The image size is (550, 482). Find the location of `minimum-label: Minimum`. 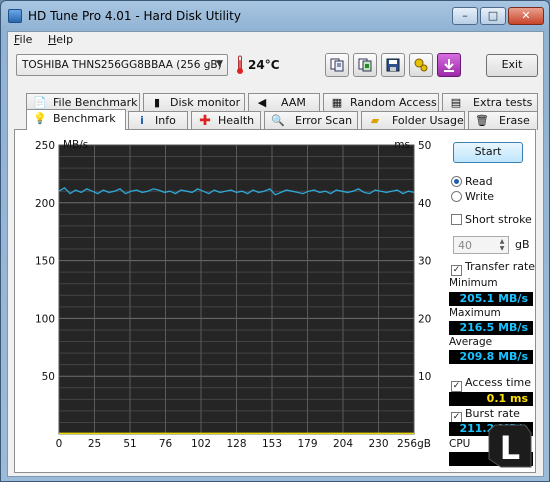

minimum-label: Minimum is located at coordinates (473, 283).